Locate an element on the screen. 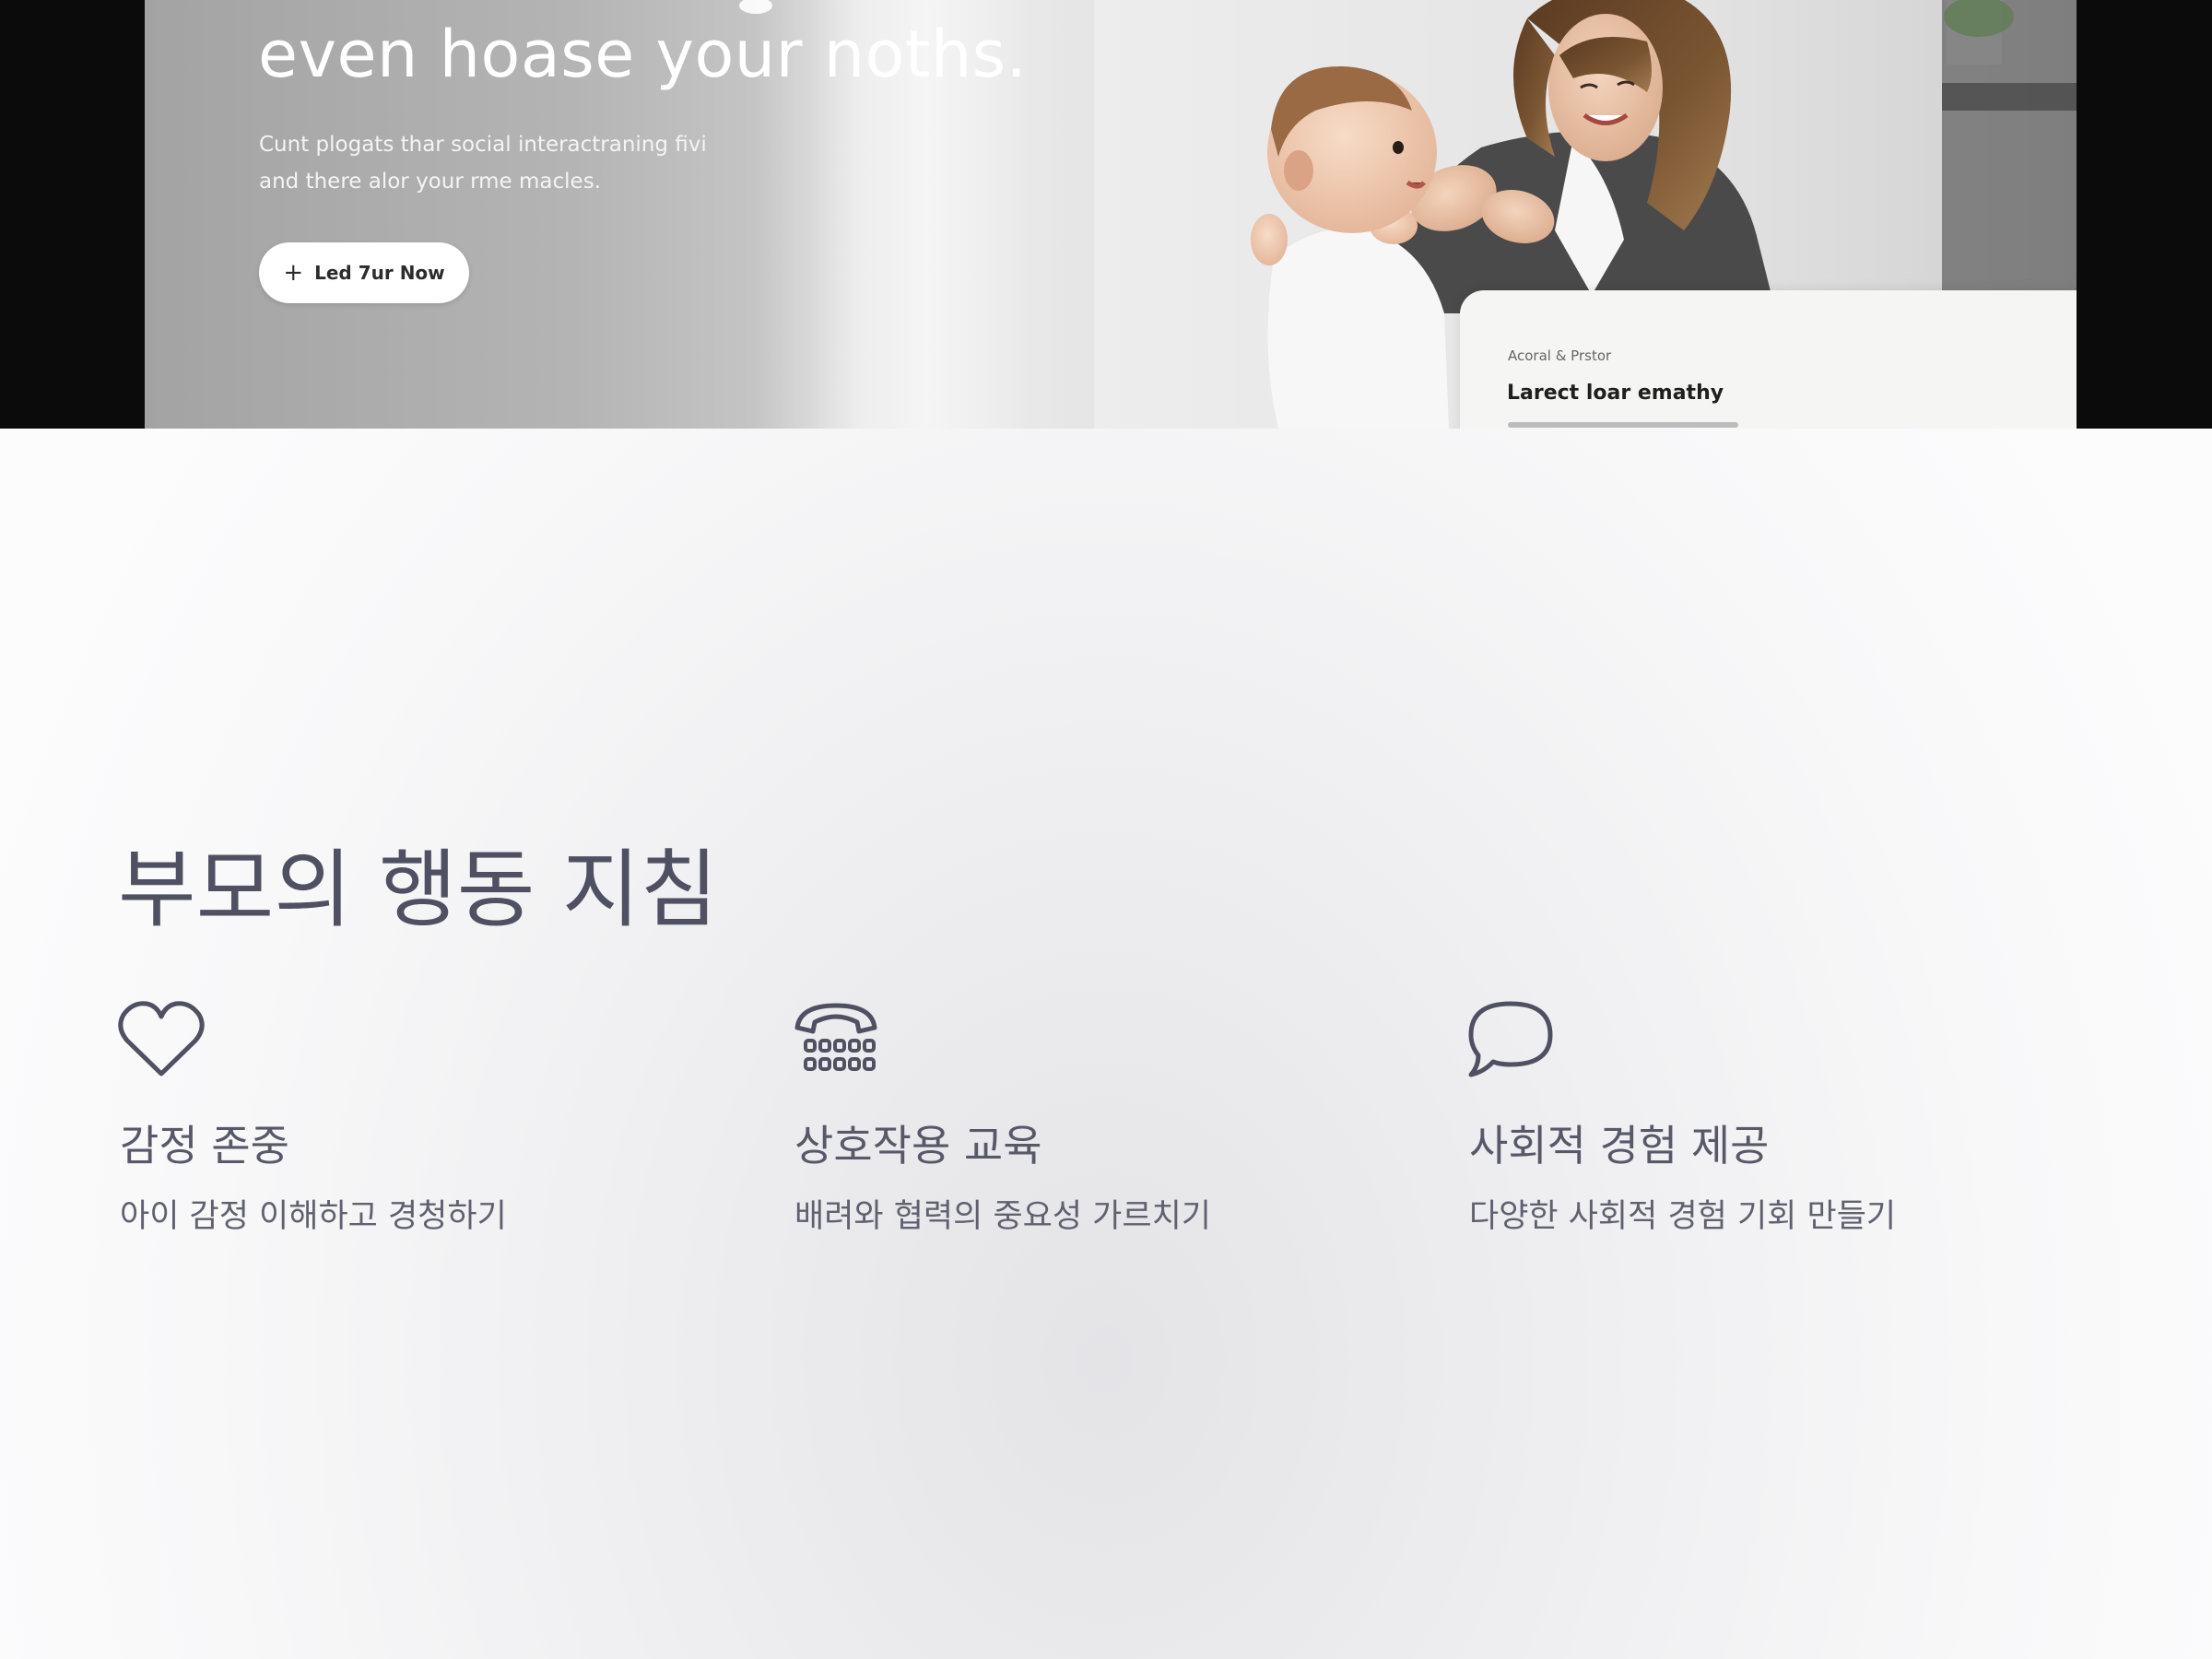  hero-cta-button: + Led 7ur Now is located at coordinates (364, 272).